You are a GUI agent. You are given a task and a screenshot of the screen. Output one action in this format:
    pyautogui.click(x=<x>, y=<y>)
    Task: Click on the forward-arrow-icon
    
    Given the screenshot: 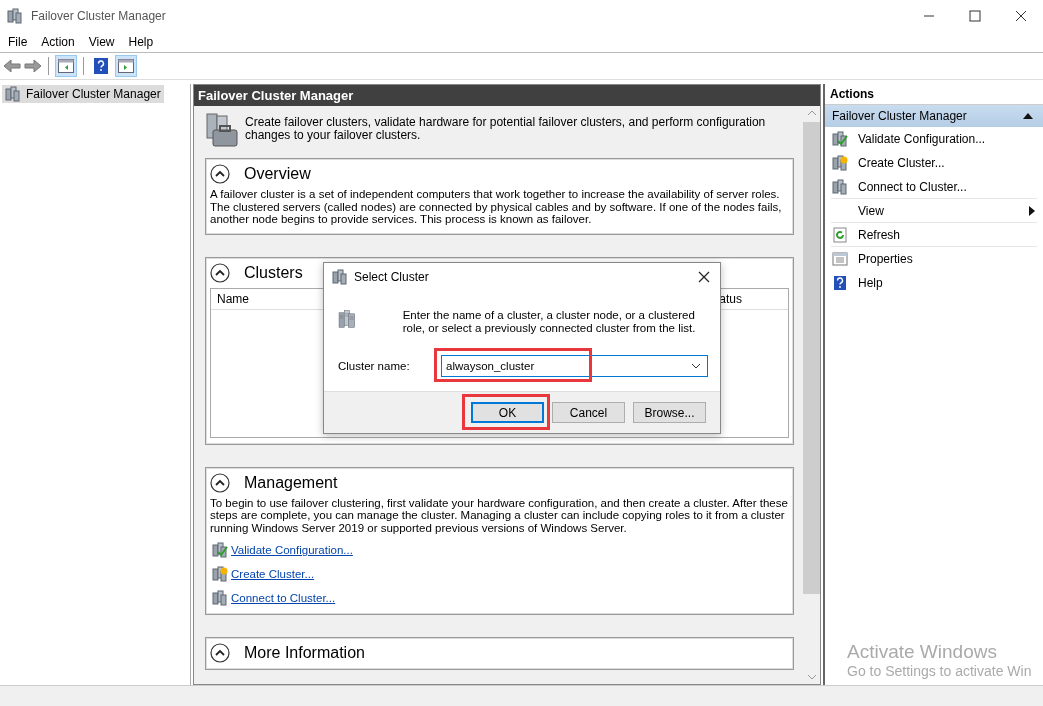 What is the action you would take?
    pyautogui.click(x=33, y=66)
    